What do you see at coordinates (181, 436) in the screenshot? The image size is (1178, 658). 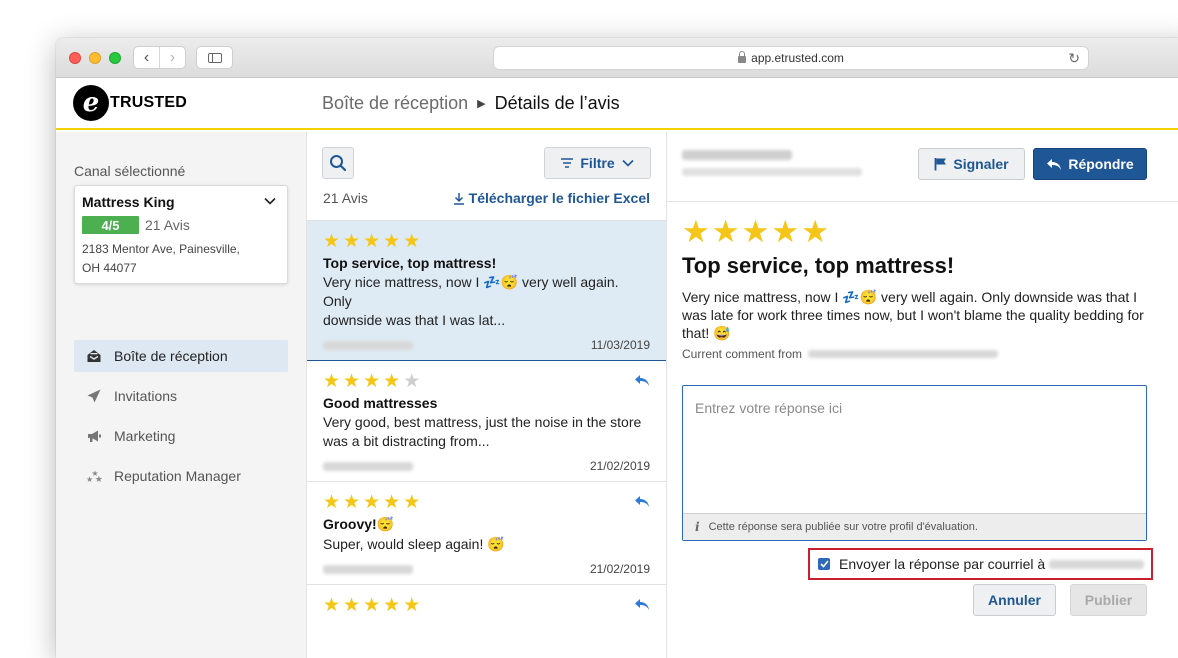 I see `sidebar-item-marketing: Marketing` at bounding box center [181, 436].